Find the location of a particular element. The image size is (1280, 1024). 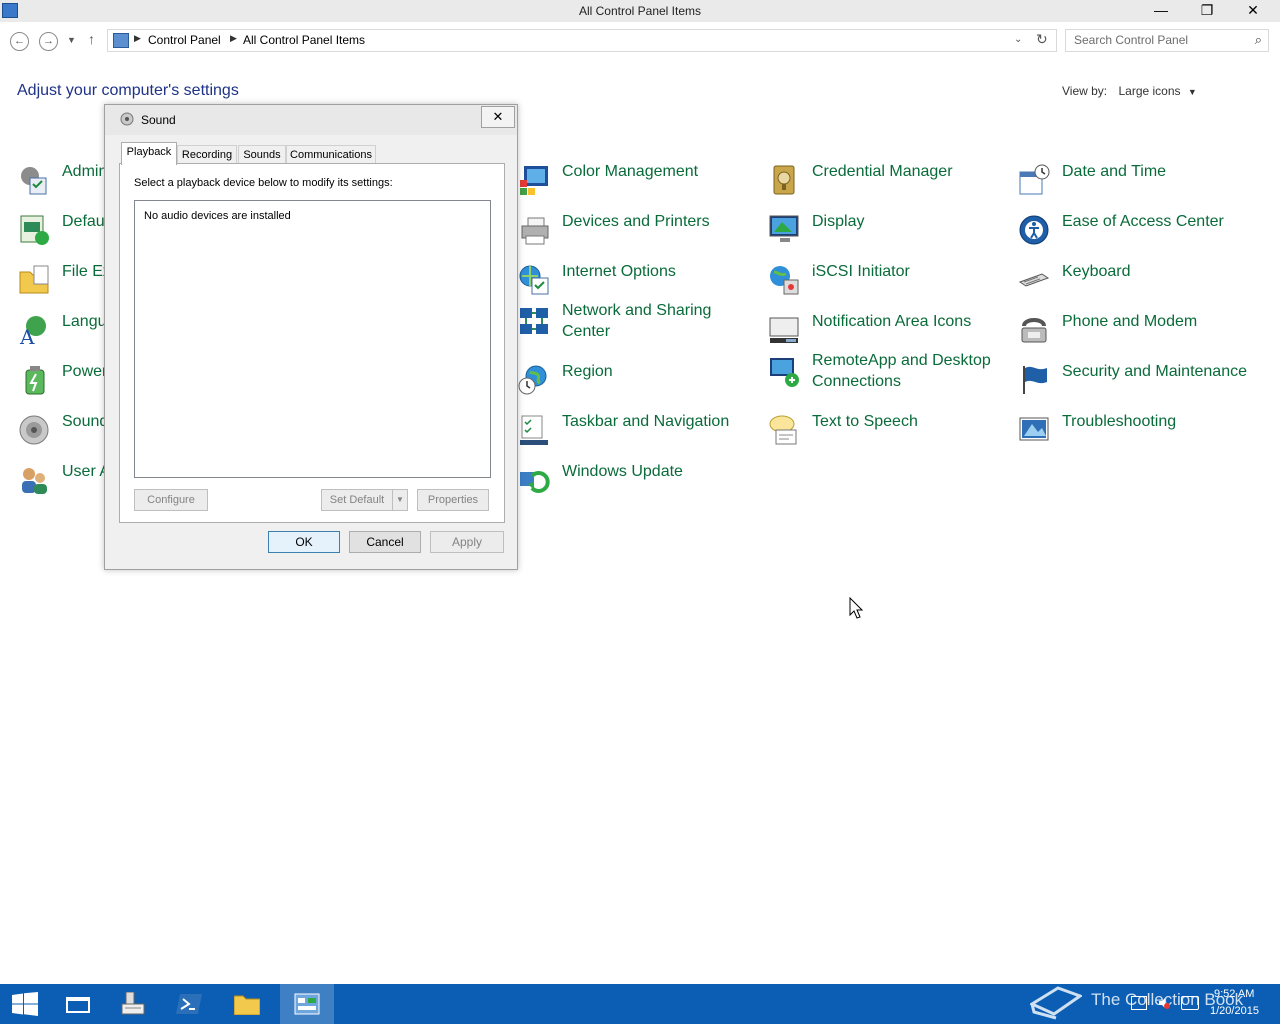

cp-item-label: RemoteApp and Desktop Connections is located at coordinates (901, 371).